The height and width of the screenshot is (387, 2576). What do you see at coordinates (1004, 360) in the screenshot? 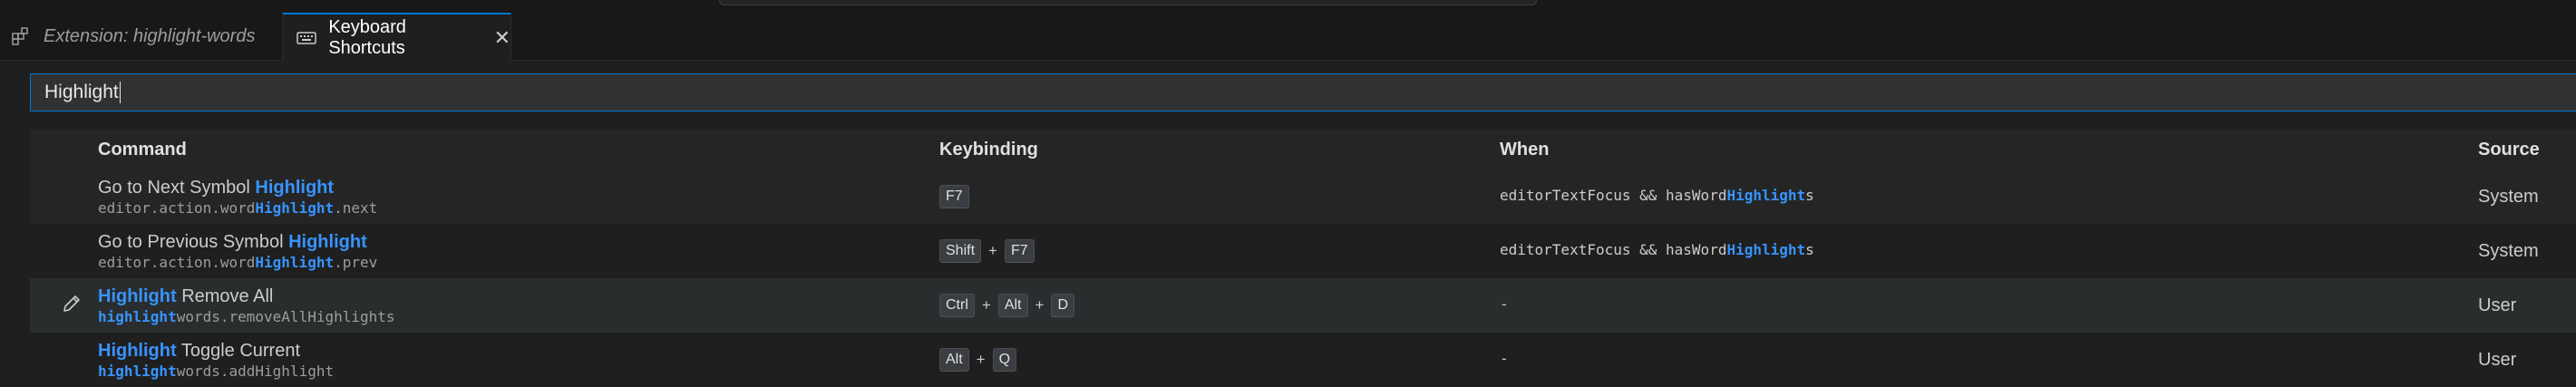
I see `key-cap: Q` at bounding box center [1004, 360].